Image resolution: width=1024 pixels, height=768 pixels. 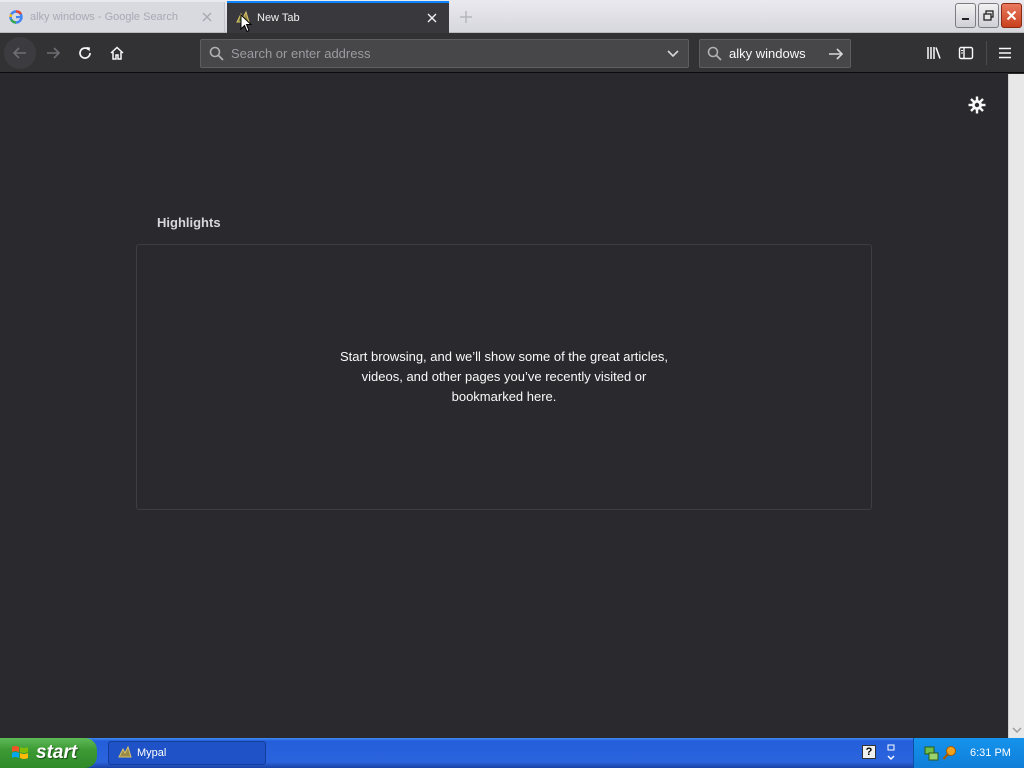 What do you see at coordinates (932, 753) in the screenshot?
I see `network-icon` at bounding box center [932, 753].